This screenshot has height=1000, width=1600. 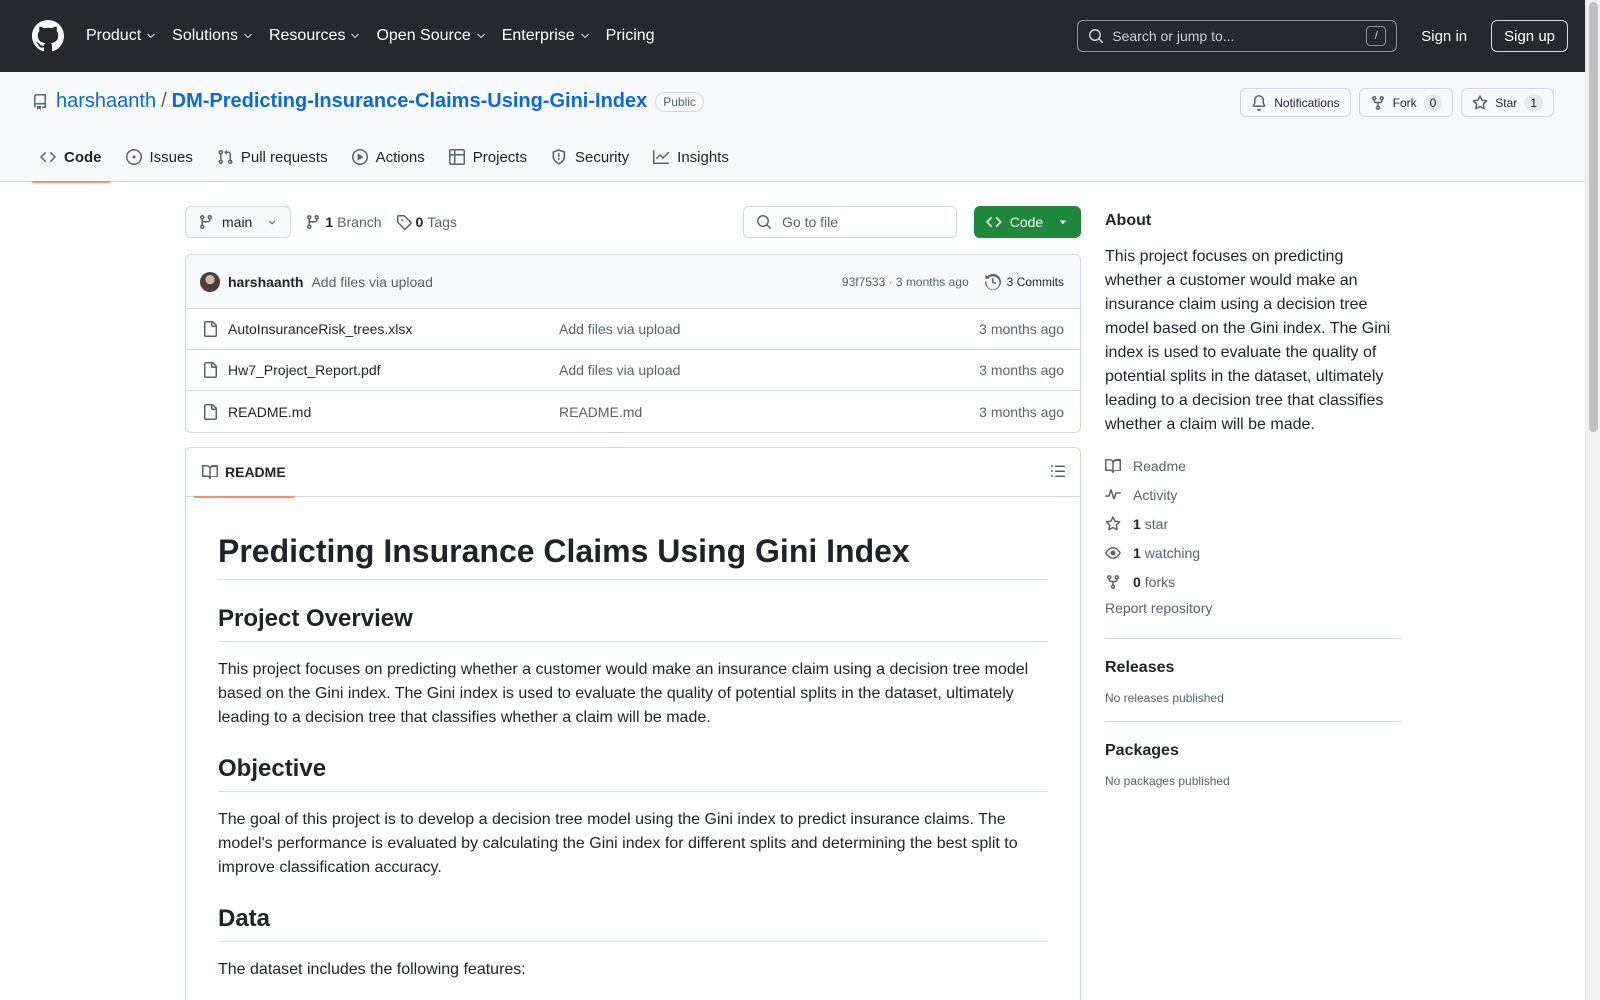 What do you see at coordinates (210, 281) in the screenshot?
I see `avatar` at bounding box center [210, 281].